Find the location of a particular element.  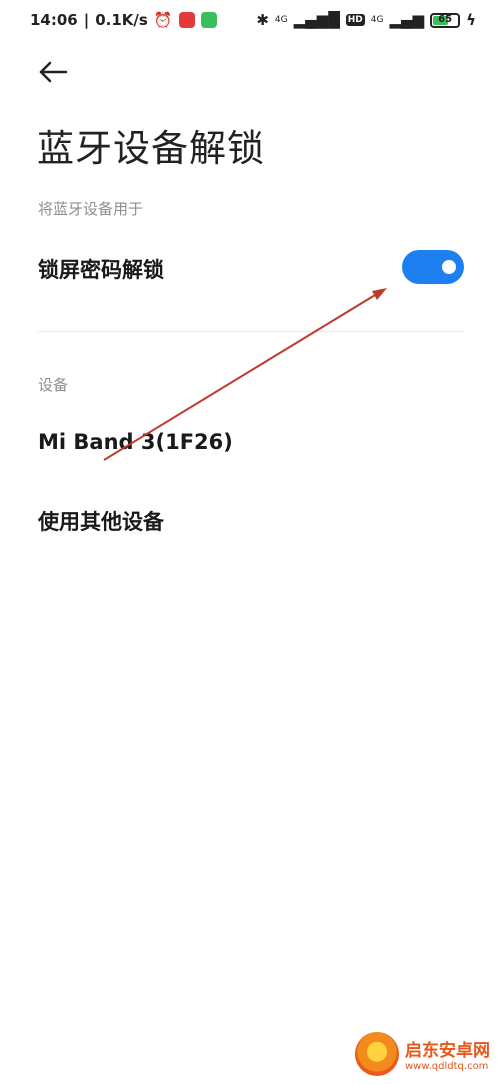

signal-bars-icon: ▂▄▆█ is located at coordinates (316, 20).